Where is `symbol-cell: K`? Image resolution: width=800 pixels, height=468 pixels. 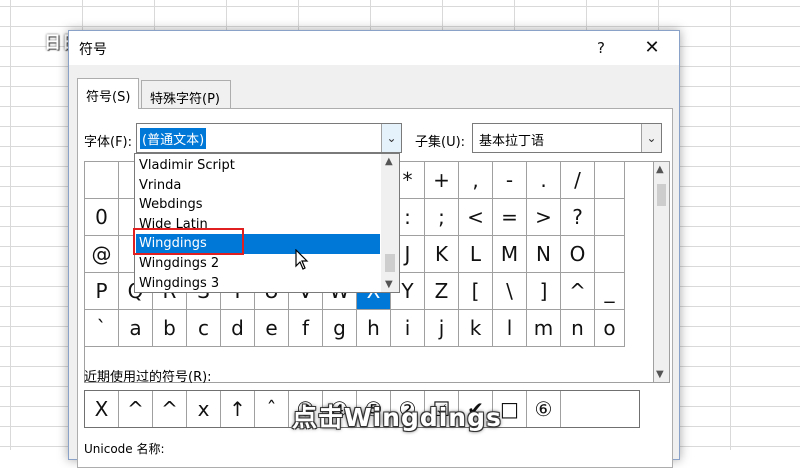 symbol-cell: K is located at coordinates (442, 254).